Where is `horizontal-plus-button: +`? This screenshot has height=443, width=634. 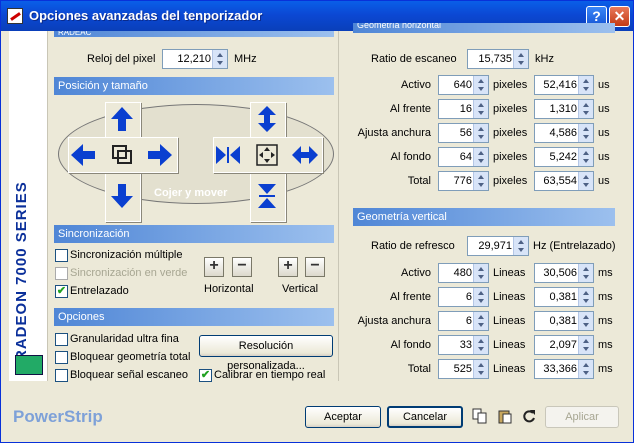 horizontal-plus-button: + is located at coordinates (214, 267).